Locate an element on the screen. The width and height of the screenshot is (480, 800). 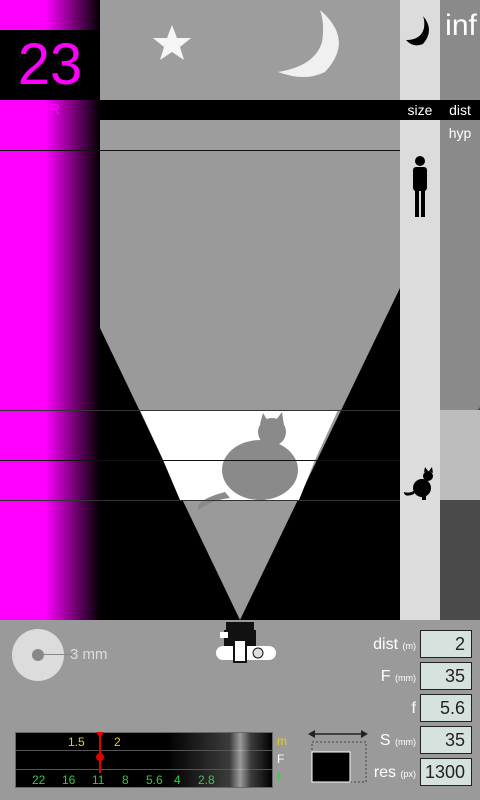
fstop-mark: 22 is located at coordinates (39, 780).